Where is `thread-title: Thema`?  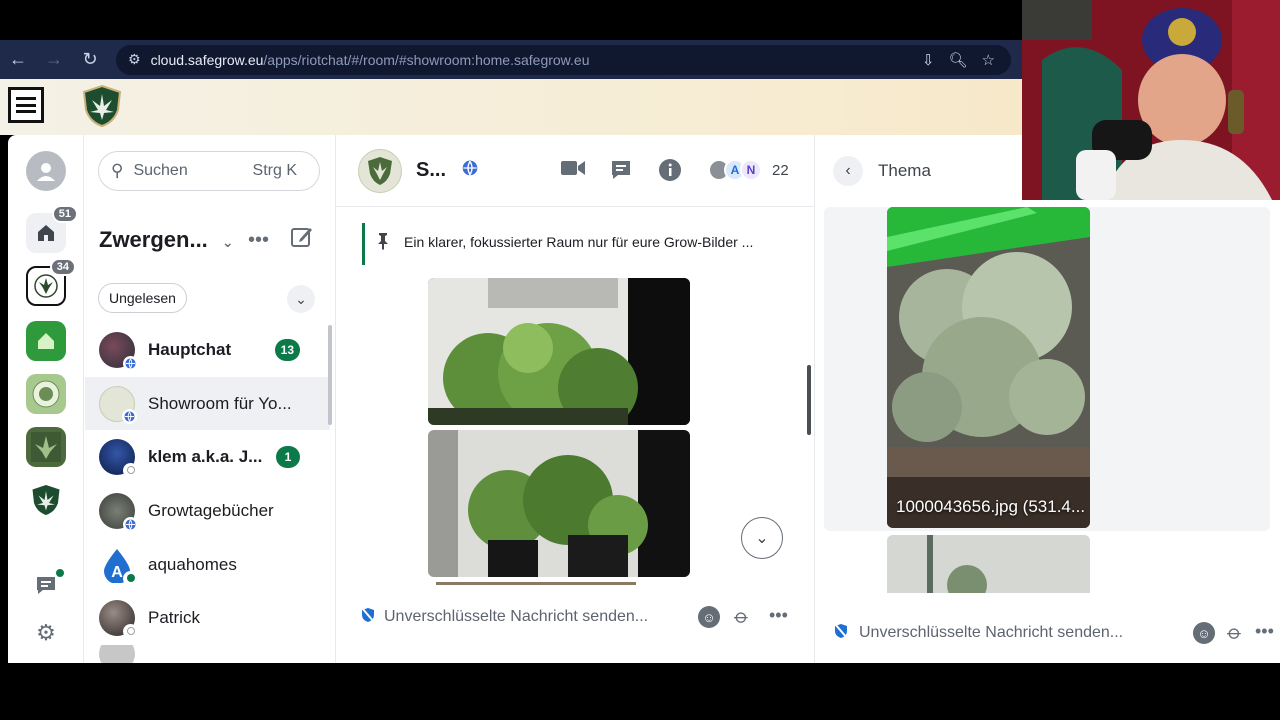 thread-title: Thema is located at coordinates (904, 170).